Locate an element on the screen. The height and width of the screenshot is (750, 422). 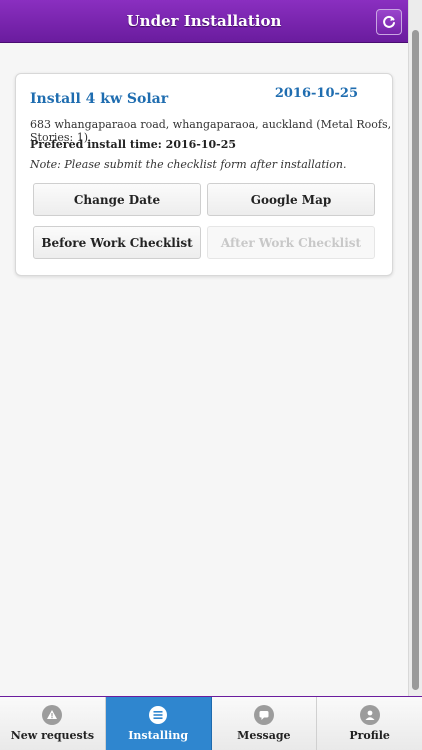
alert-icon is located at coordinates (52, 715).